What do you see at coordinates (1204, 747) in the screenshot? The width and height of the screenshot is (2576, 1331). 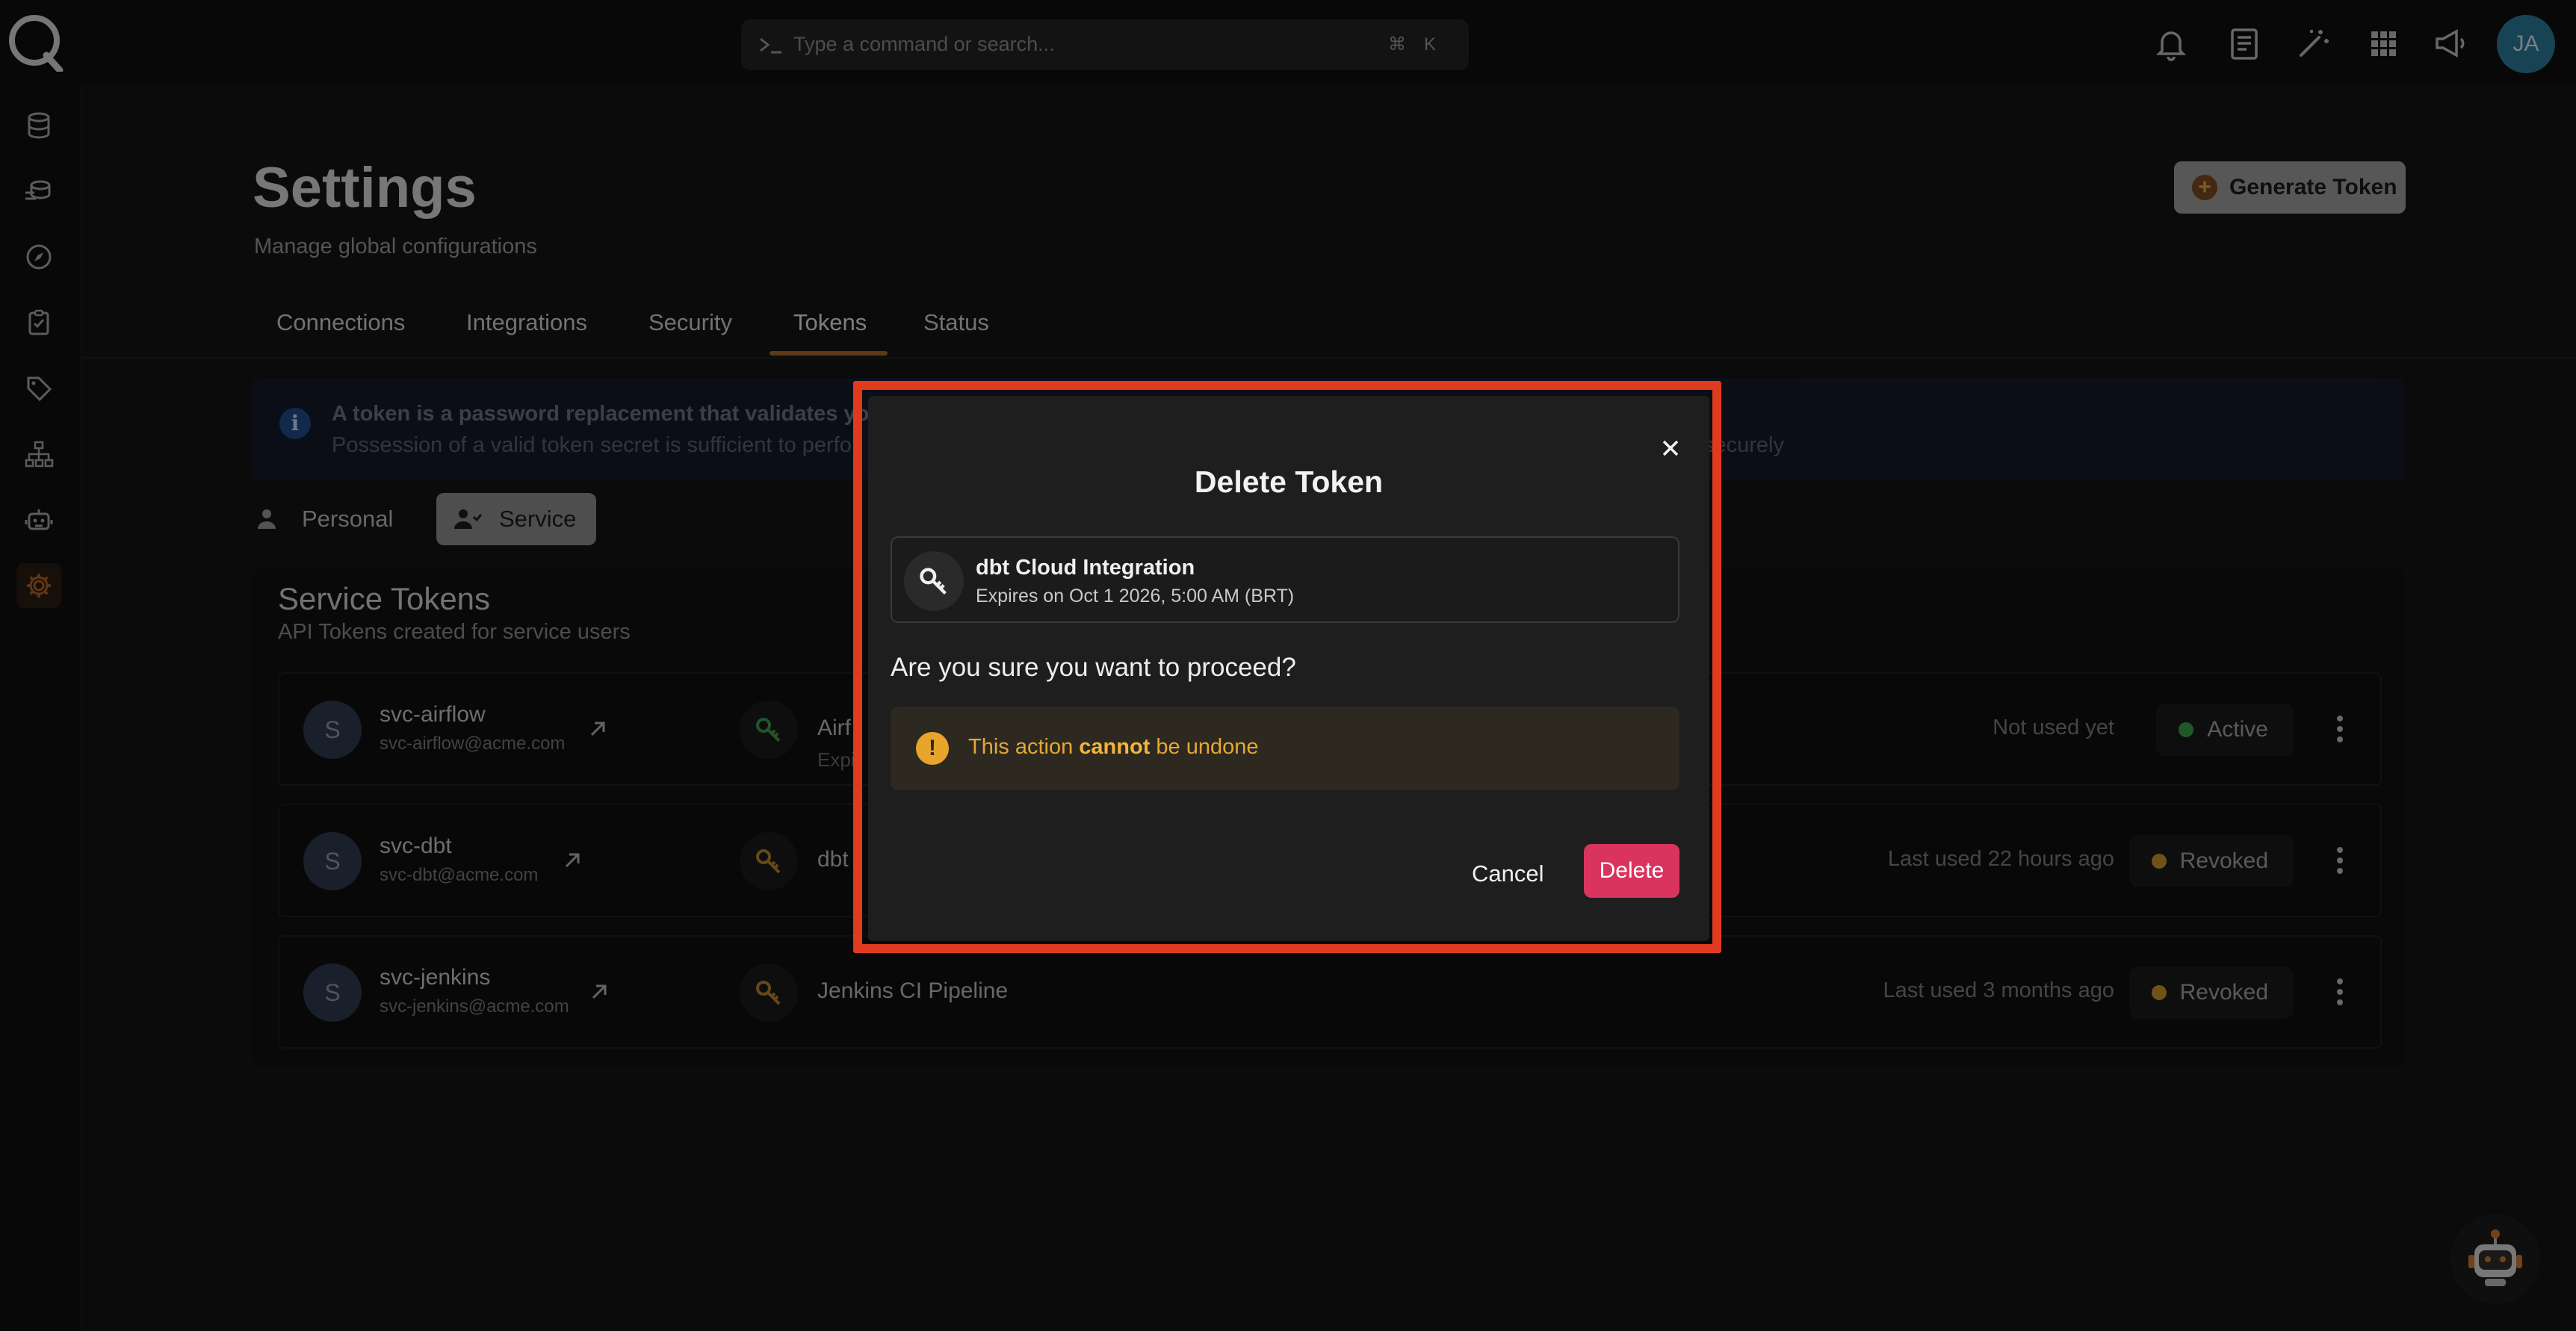 I see `warning-suffix: be undone` at bounding box center [1204, 747].